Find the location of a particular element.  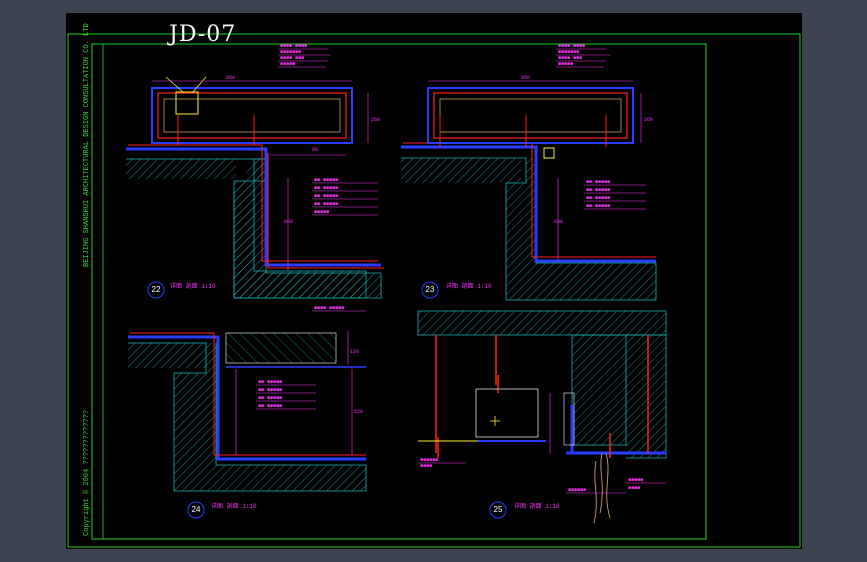

detail-caption-22: 详图 剖面 1:10 is located at coordinates (193, 286).